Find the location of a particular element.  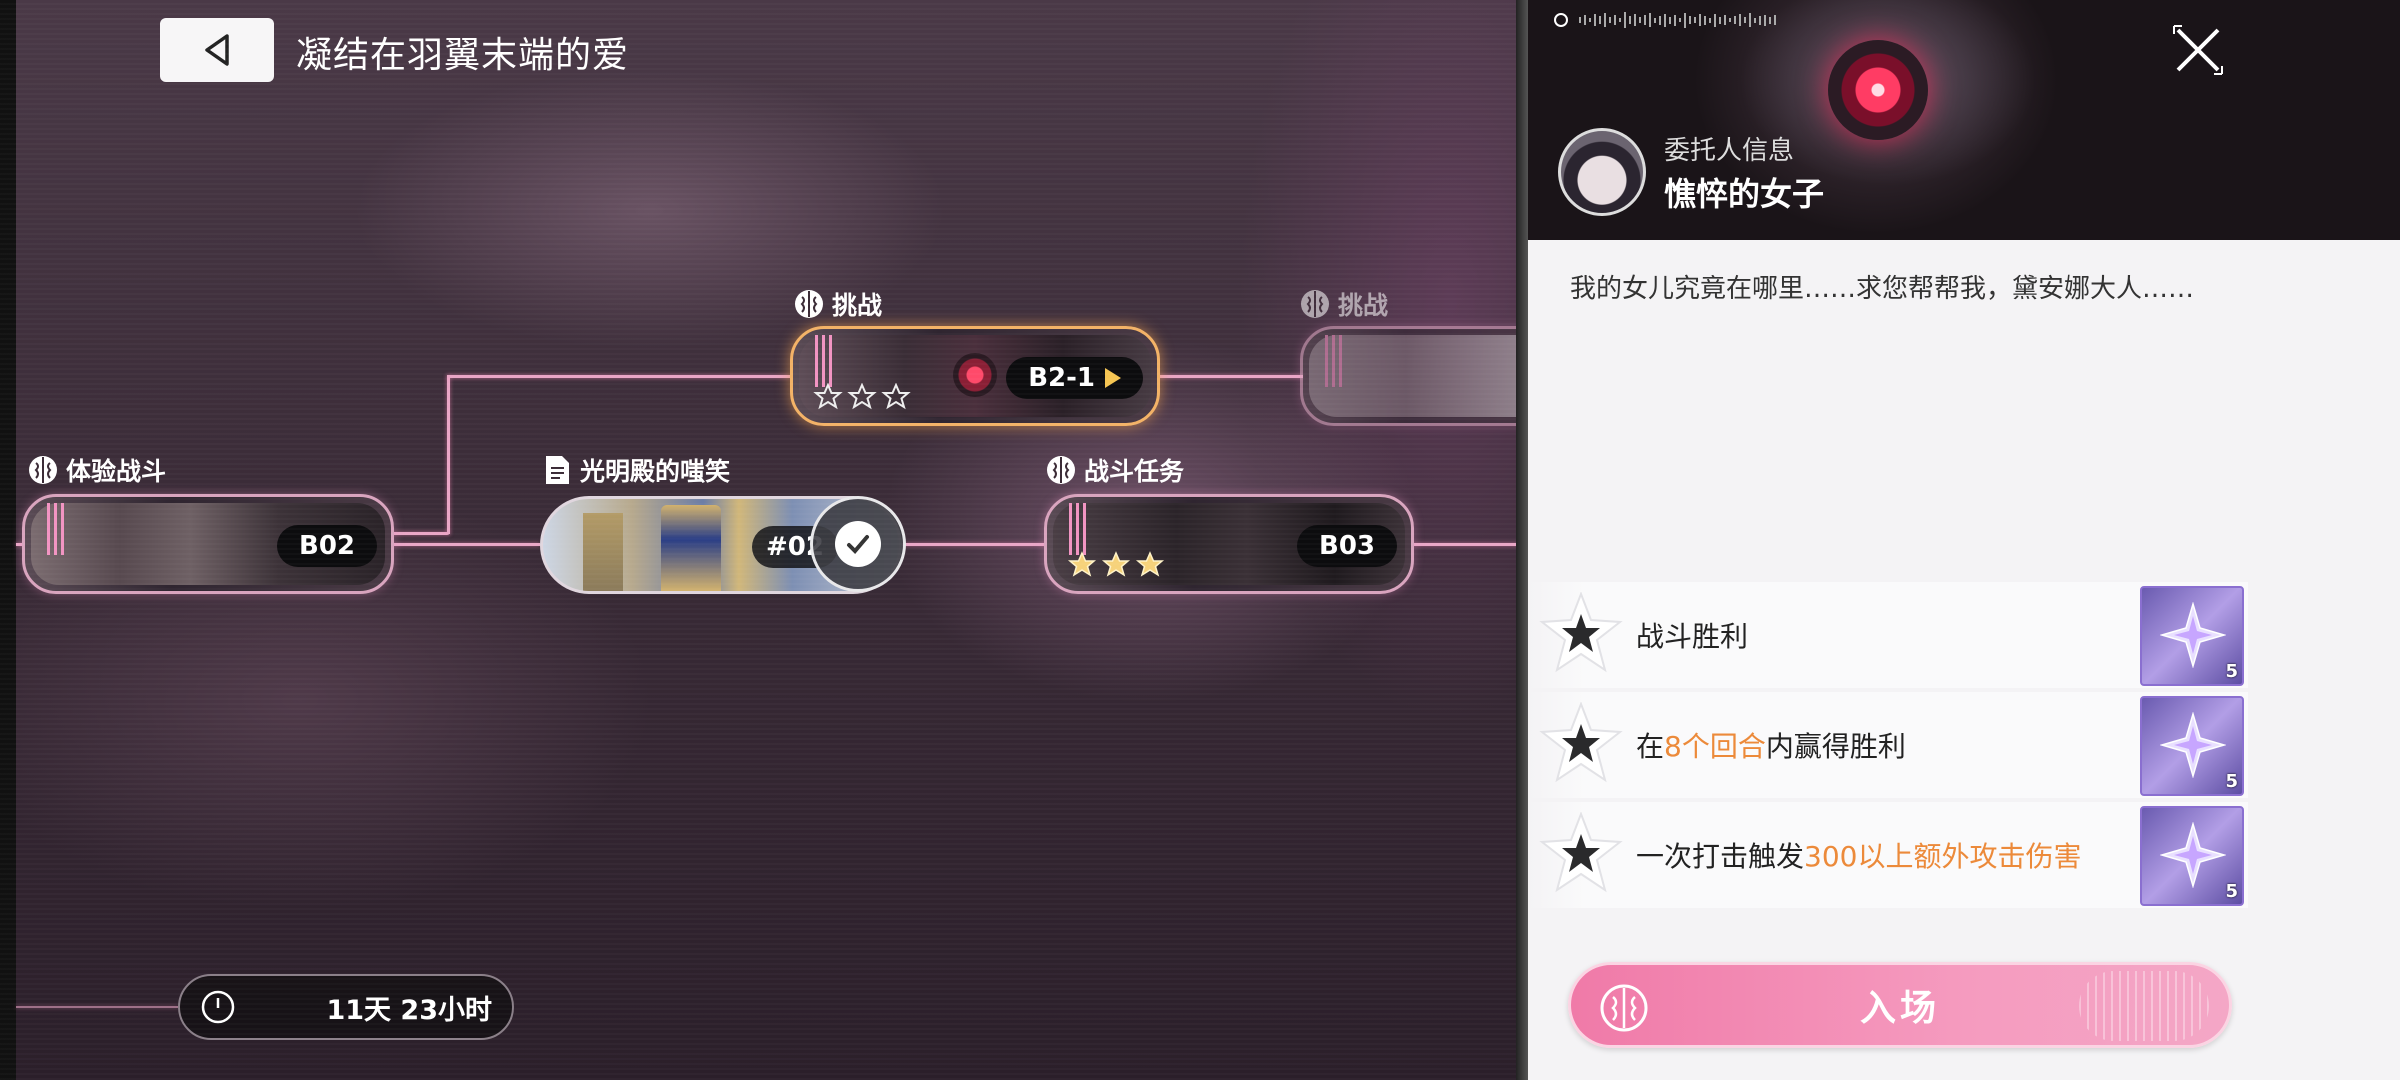

client-info: 委托人信息 憔悴的女子 is located at coordinates (1691, 172).